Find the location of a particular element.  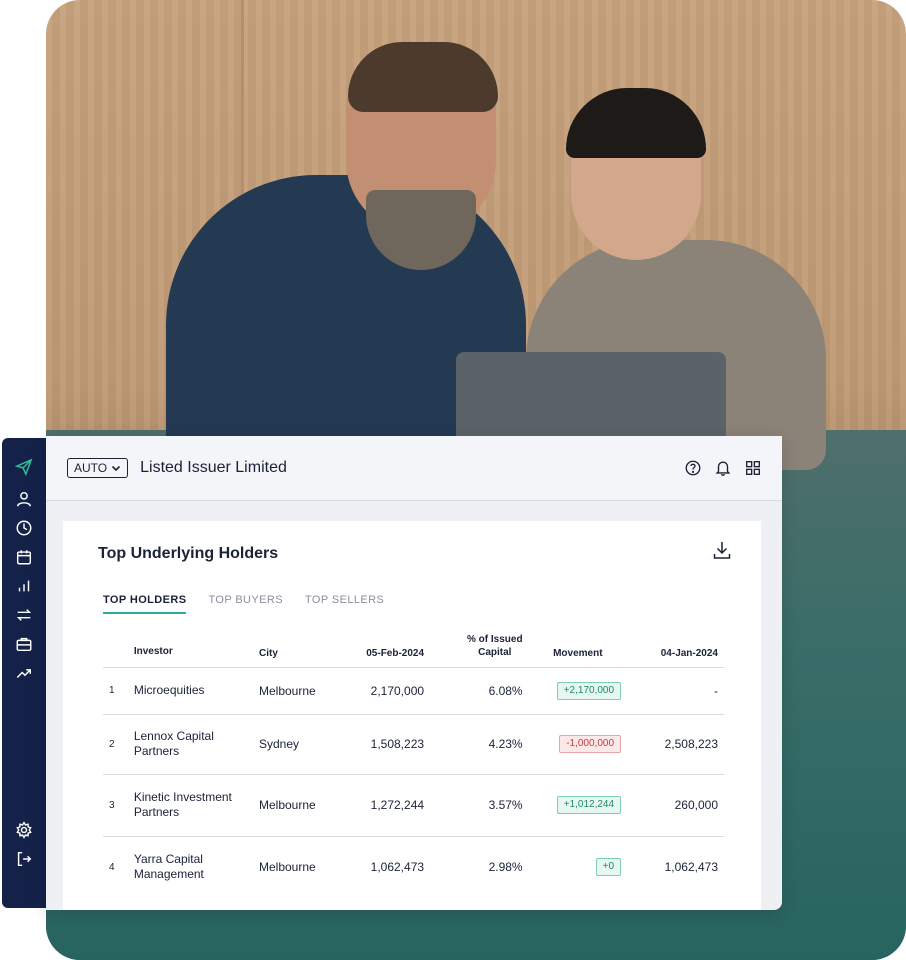

row-rank: 3 is located at coordinates (115, 805).